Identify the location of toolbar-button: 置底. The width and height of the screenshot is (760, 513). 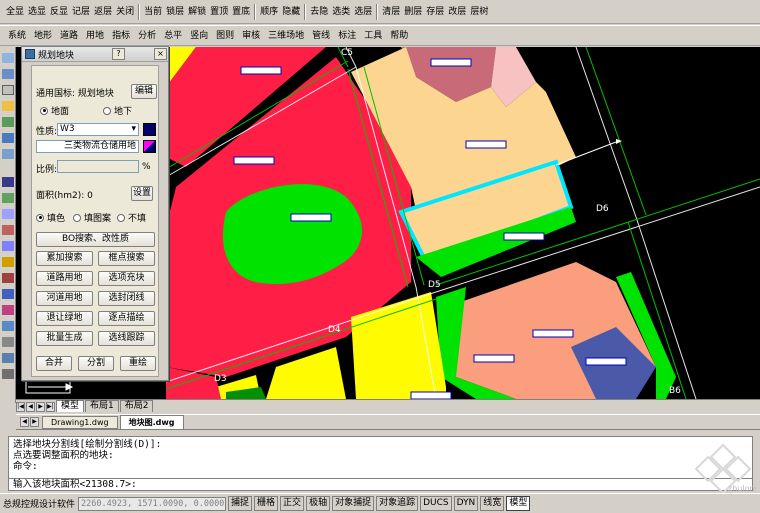
(241, 12).